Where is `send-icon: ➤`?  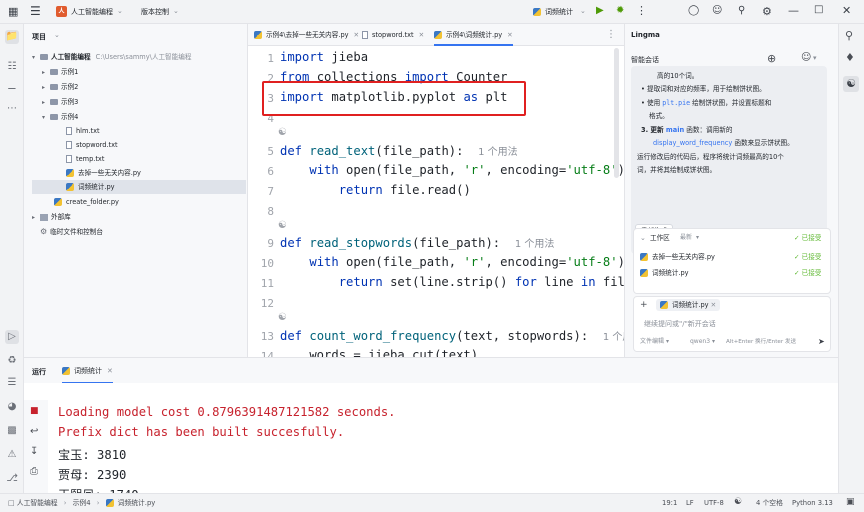
send-icon: ➤ is located at coordinates (821, 342).